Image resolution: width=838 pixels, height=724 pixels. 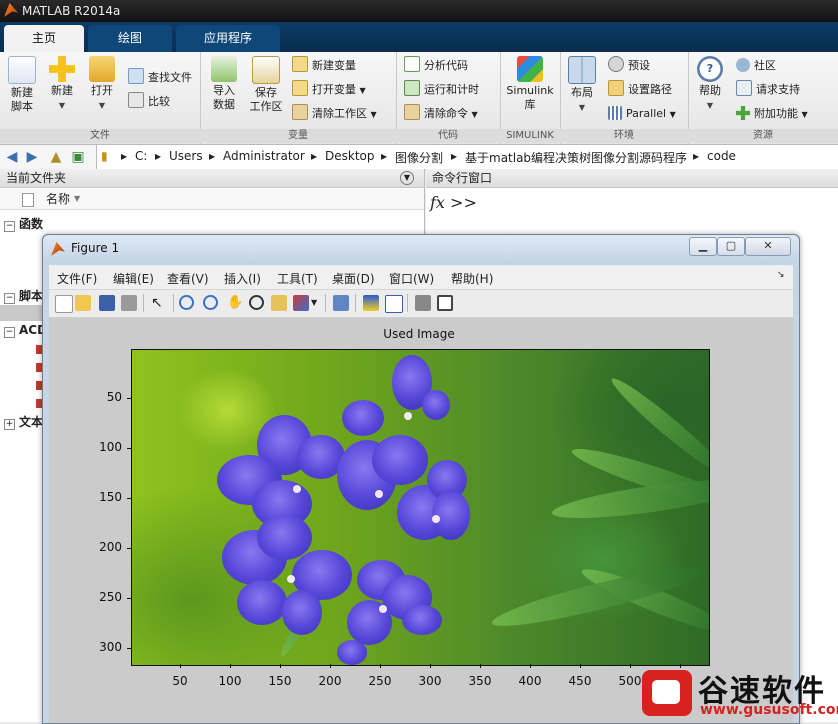 What do you see at coordinates (436, 66) in the screenshot?
I see `analyze-code-button: 分析代码` at bounding box center [436, 66].